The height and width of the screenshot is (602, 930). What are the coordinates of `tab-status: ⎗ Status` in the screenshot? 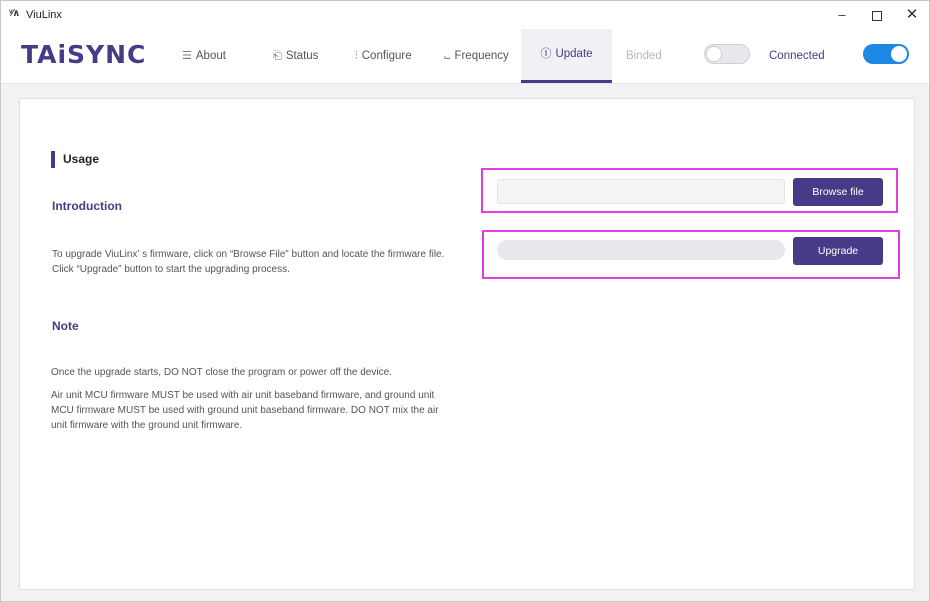 It's located at (295, 56).